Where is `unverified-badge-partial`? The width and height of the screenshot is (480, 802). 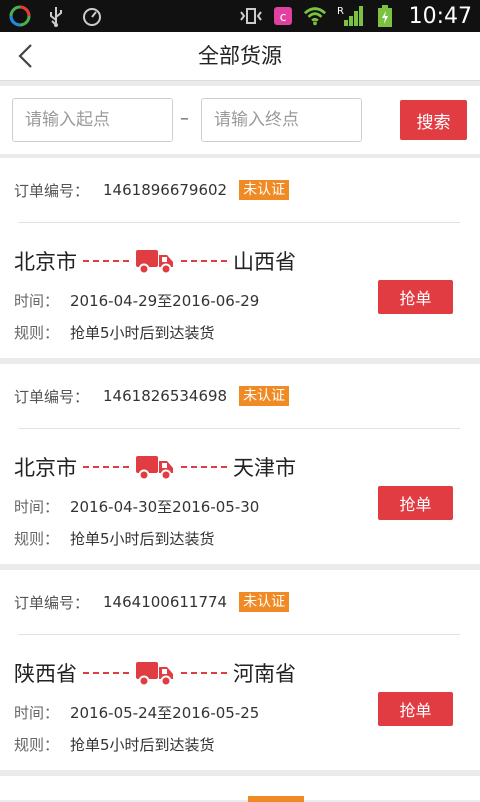 unverified-badge-partial is located at coordinates (276, 799).